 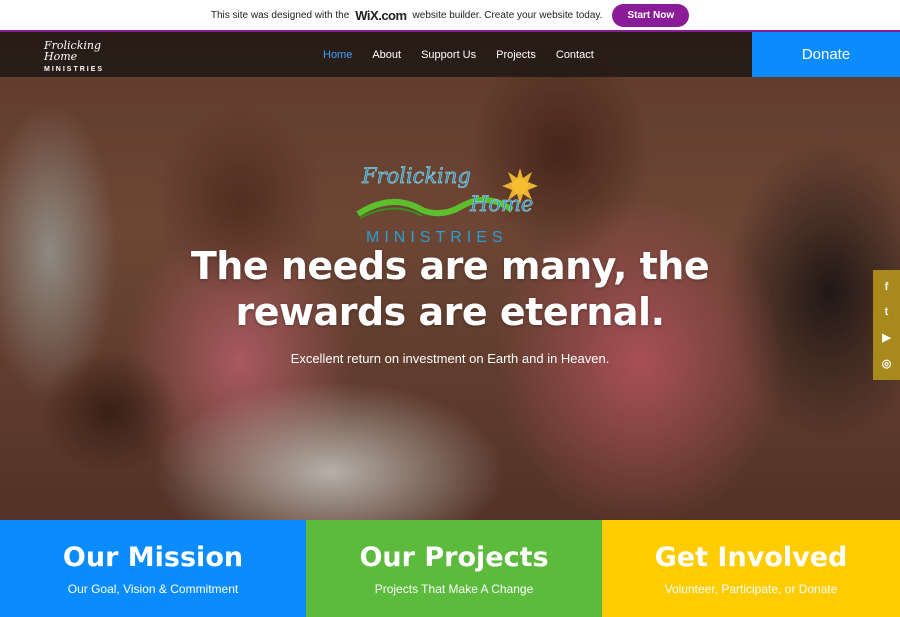 What do you see at coordinates (73, 51) in the screenshot?
I see `site-logo-script: Frolicking Home` at bounding box center [73, 51].